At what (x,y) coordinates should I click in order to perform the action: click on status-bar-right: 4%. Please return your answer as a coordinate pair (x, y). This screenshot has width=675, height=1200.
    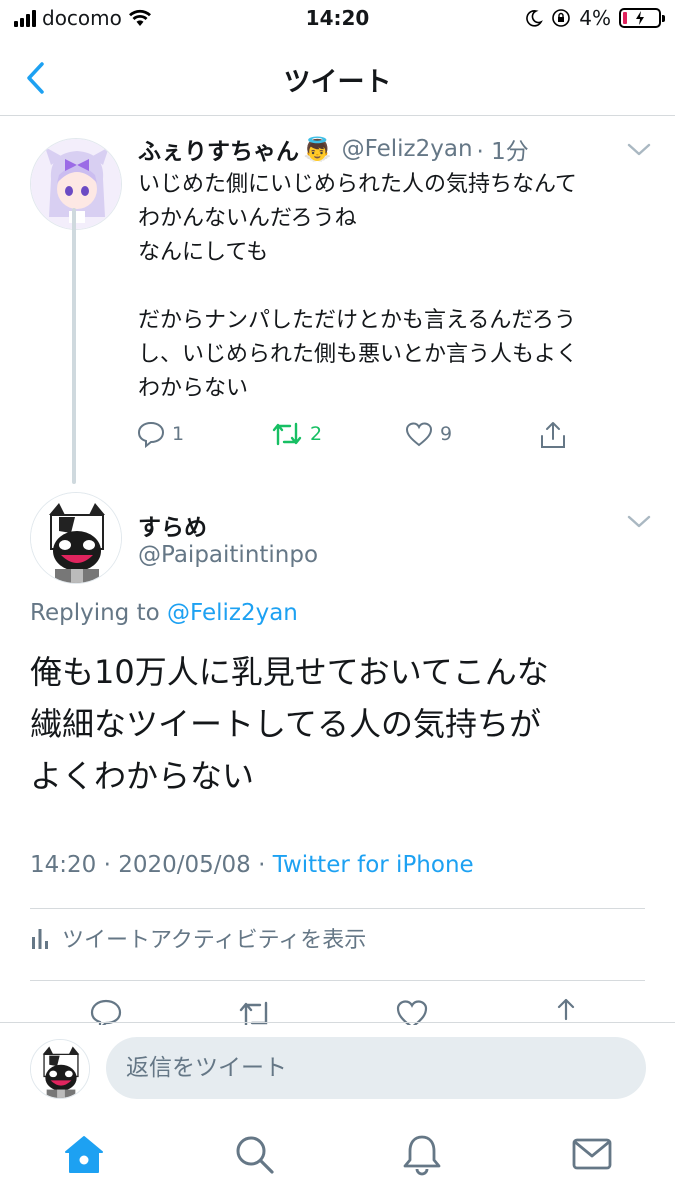
    Looking at the image, I should click on (595, 18).